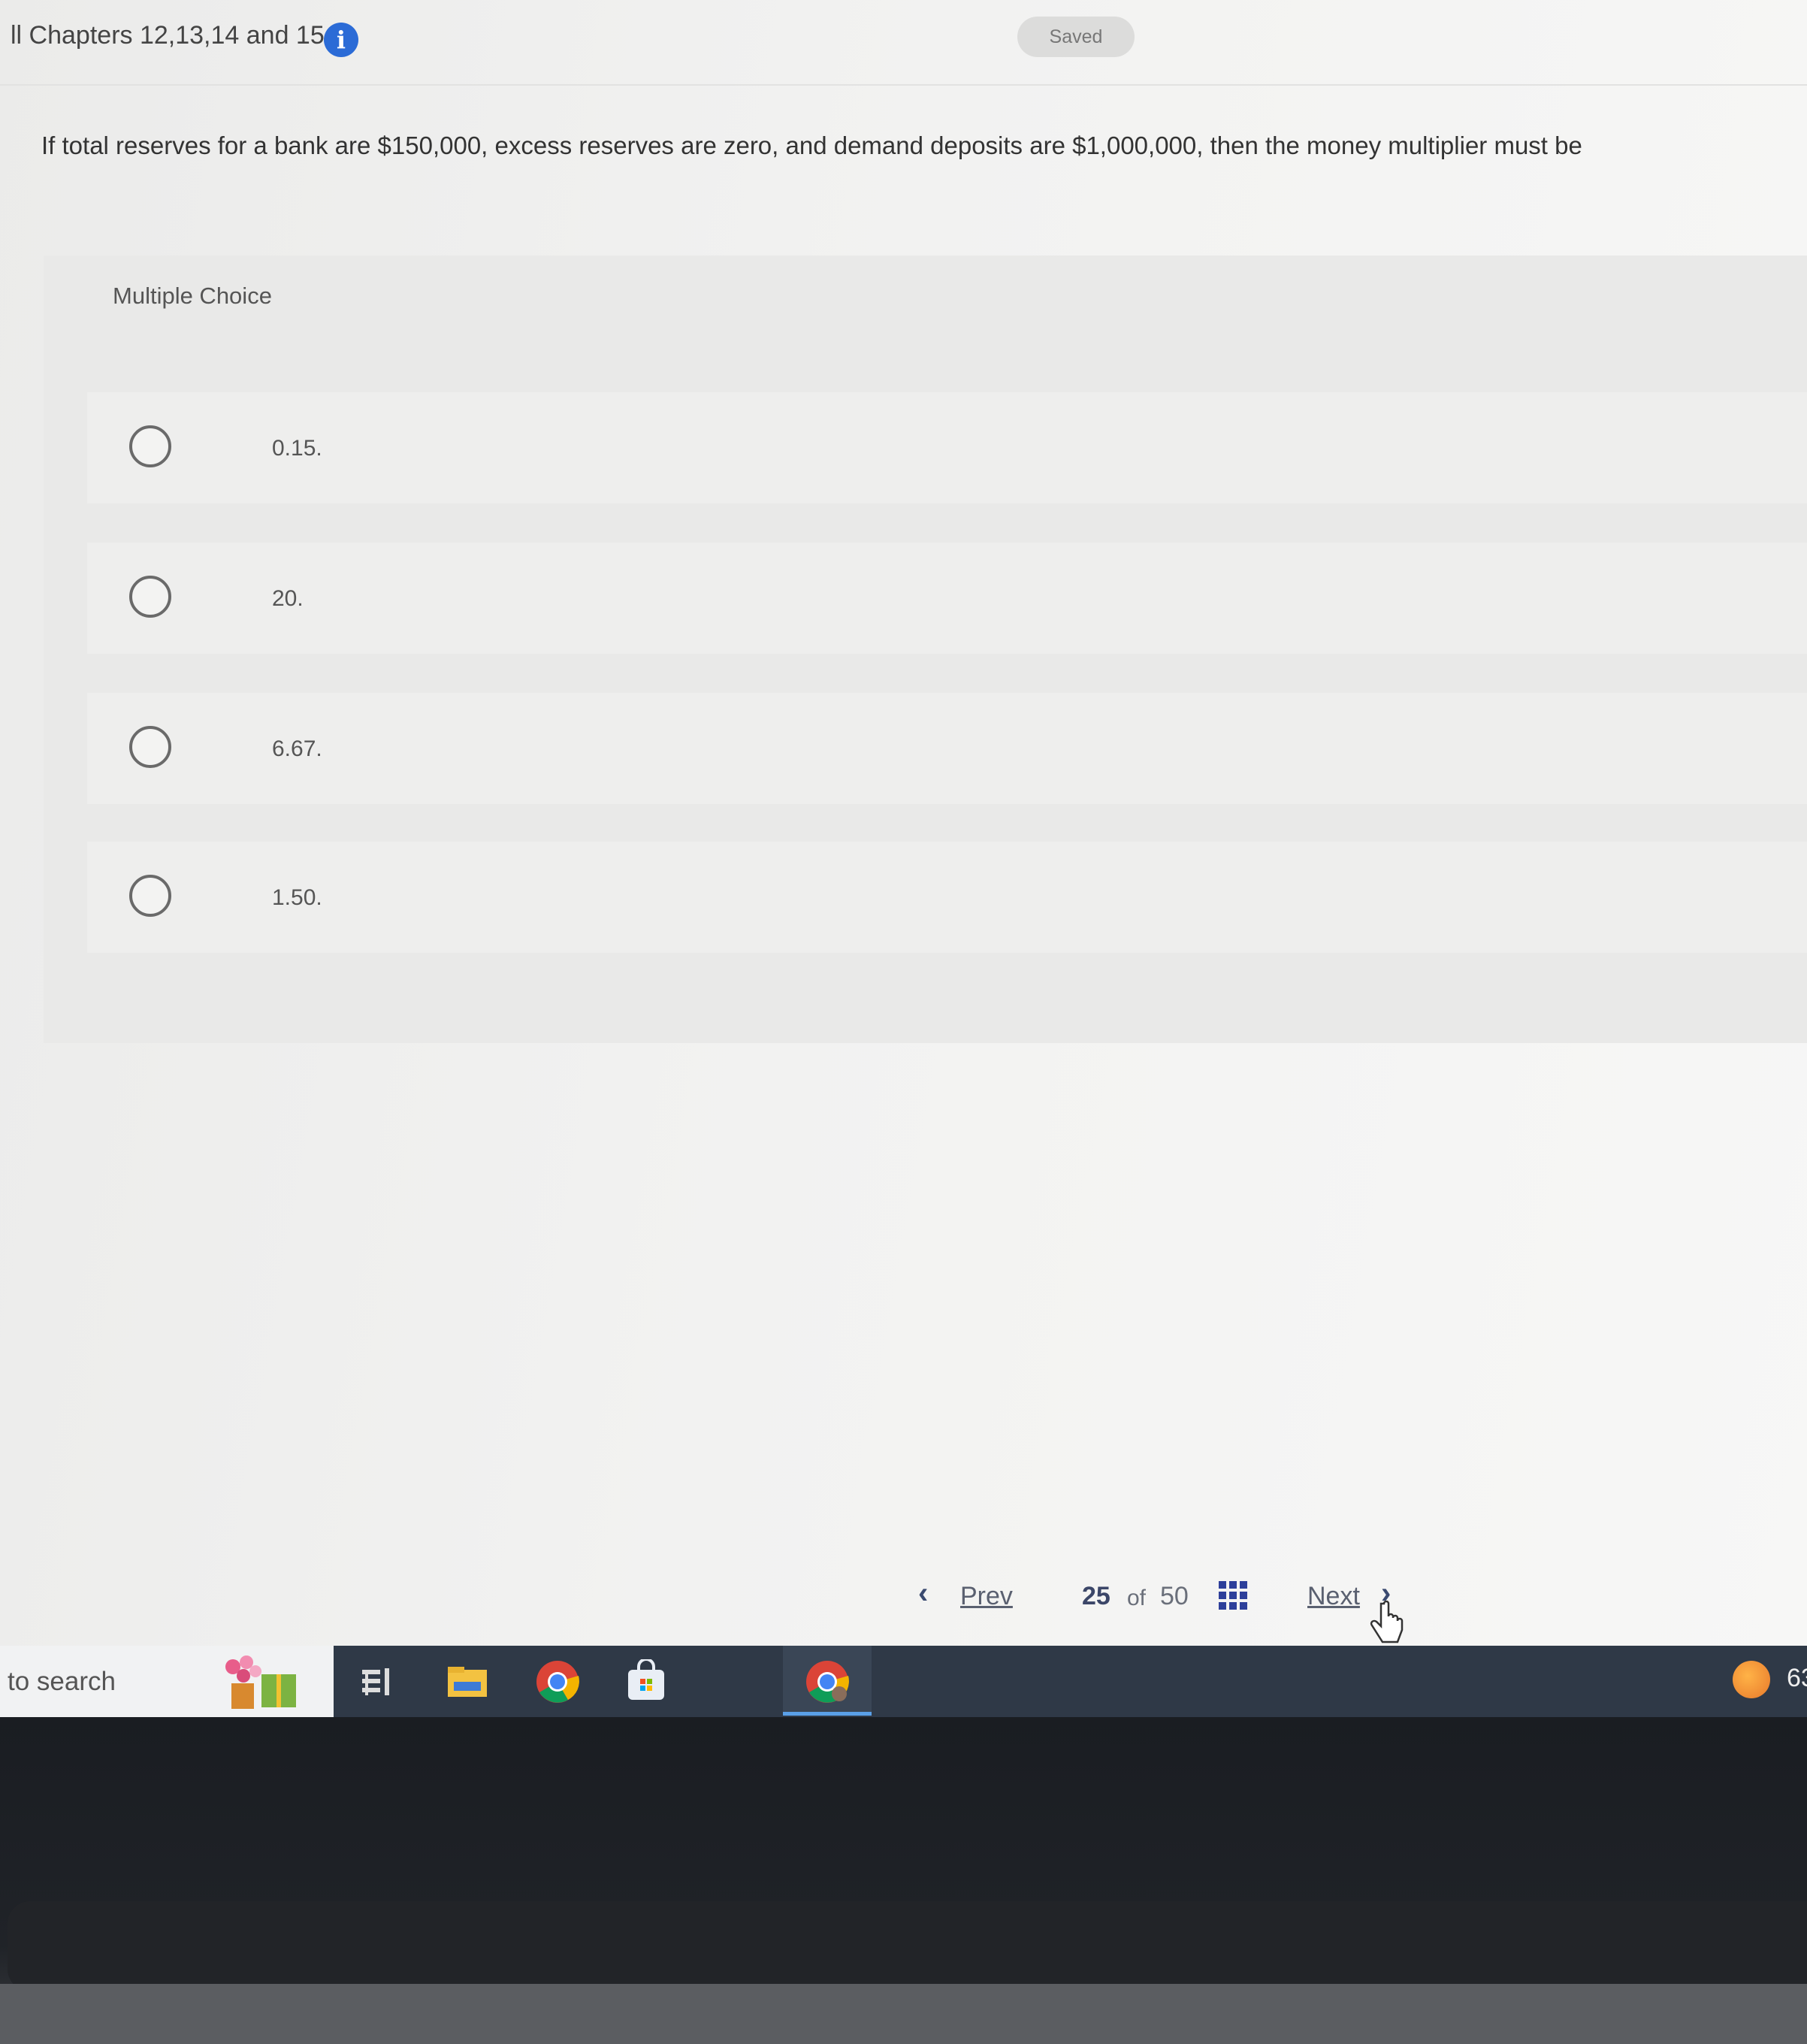 This screenshot has width=1807, height=2044. What do you see at coordinates (923, 1599) in the screenshot?
I see `chevron-left-icon: ‹` at bounding box center [923, 1599].